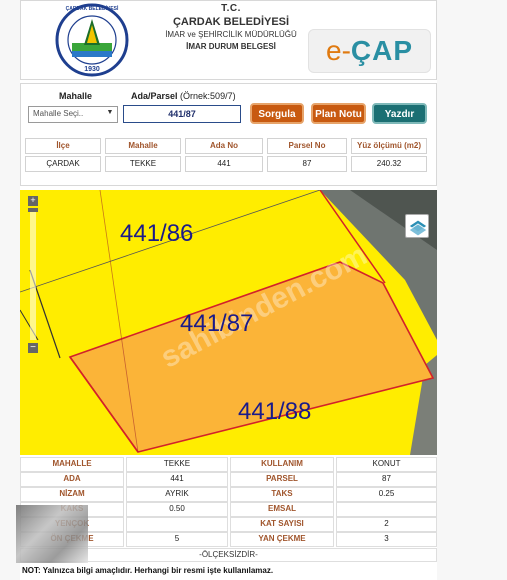  Describe the element at coordinates (72, 464) in the screenshot. I see `info-key: MAHALLE` at that location.